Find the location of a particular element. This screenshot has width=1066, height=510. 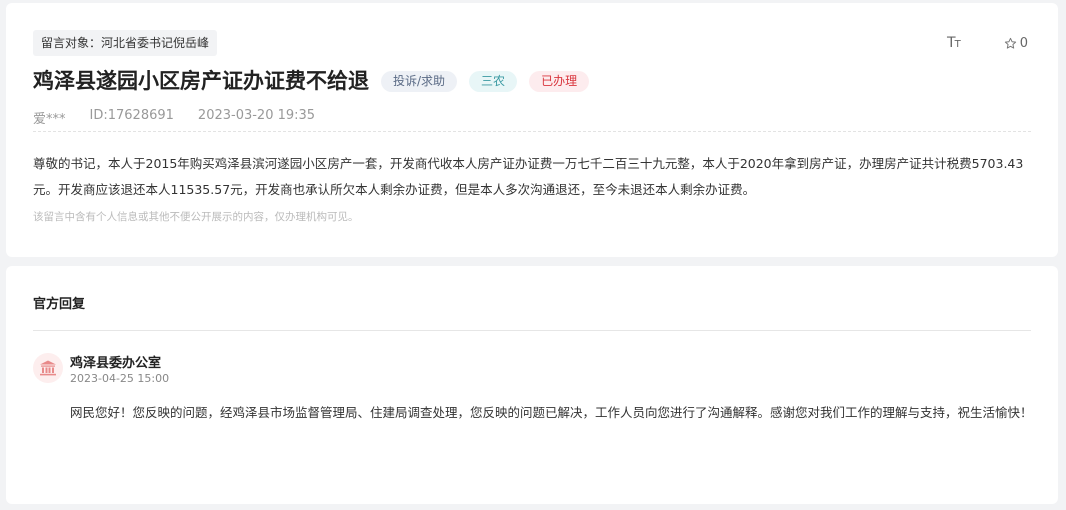

favorite-button: 0 is located at coordinates (1016, 43).